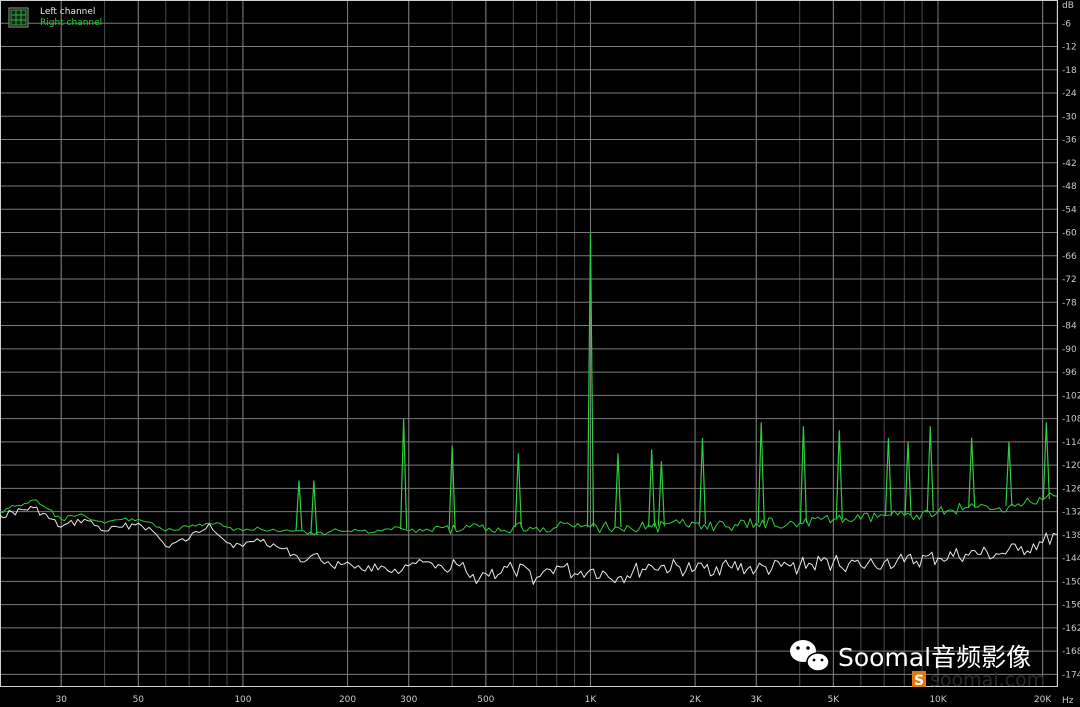 This screenshot has height=707, width=1080. I want to click on legend-entry-left: Left channel, so click(67, 12).